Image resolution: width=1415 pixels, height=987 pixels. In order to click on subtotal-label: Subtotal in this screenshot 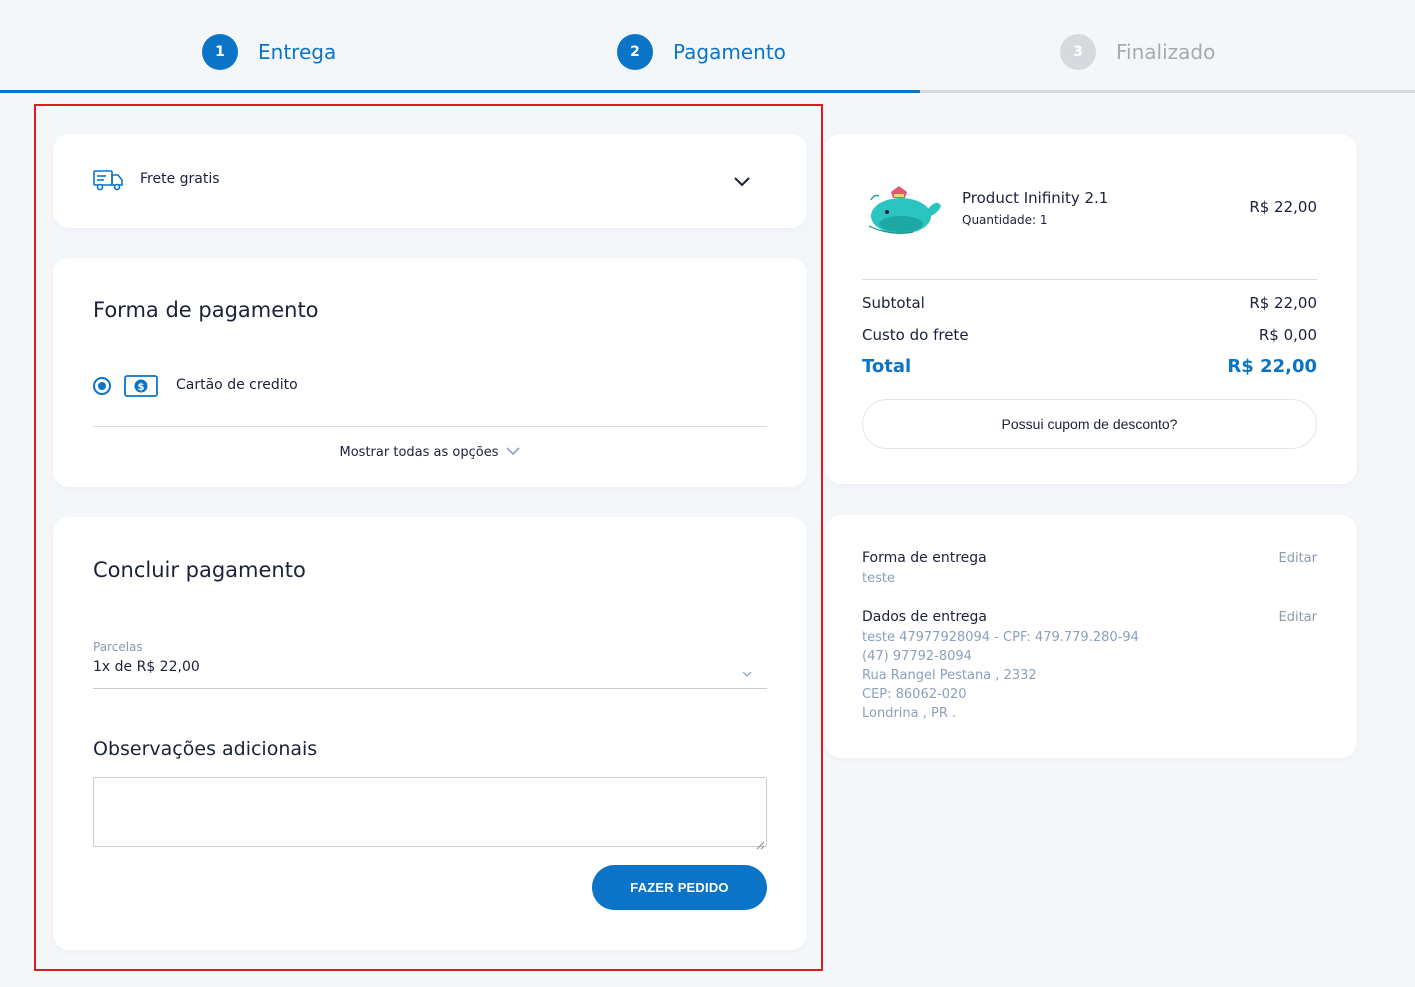, I will do `click(893, 303)`.